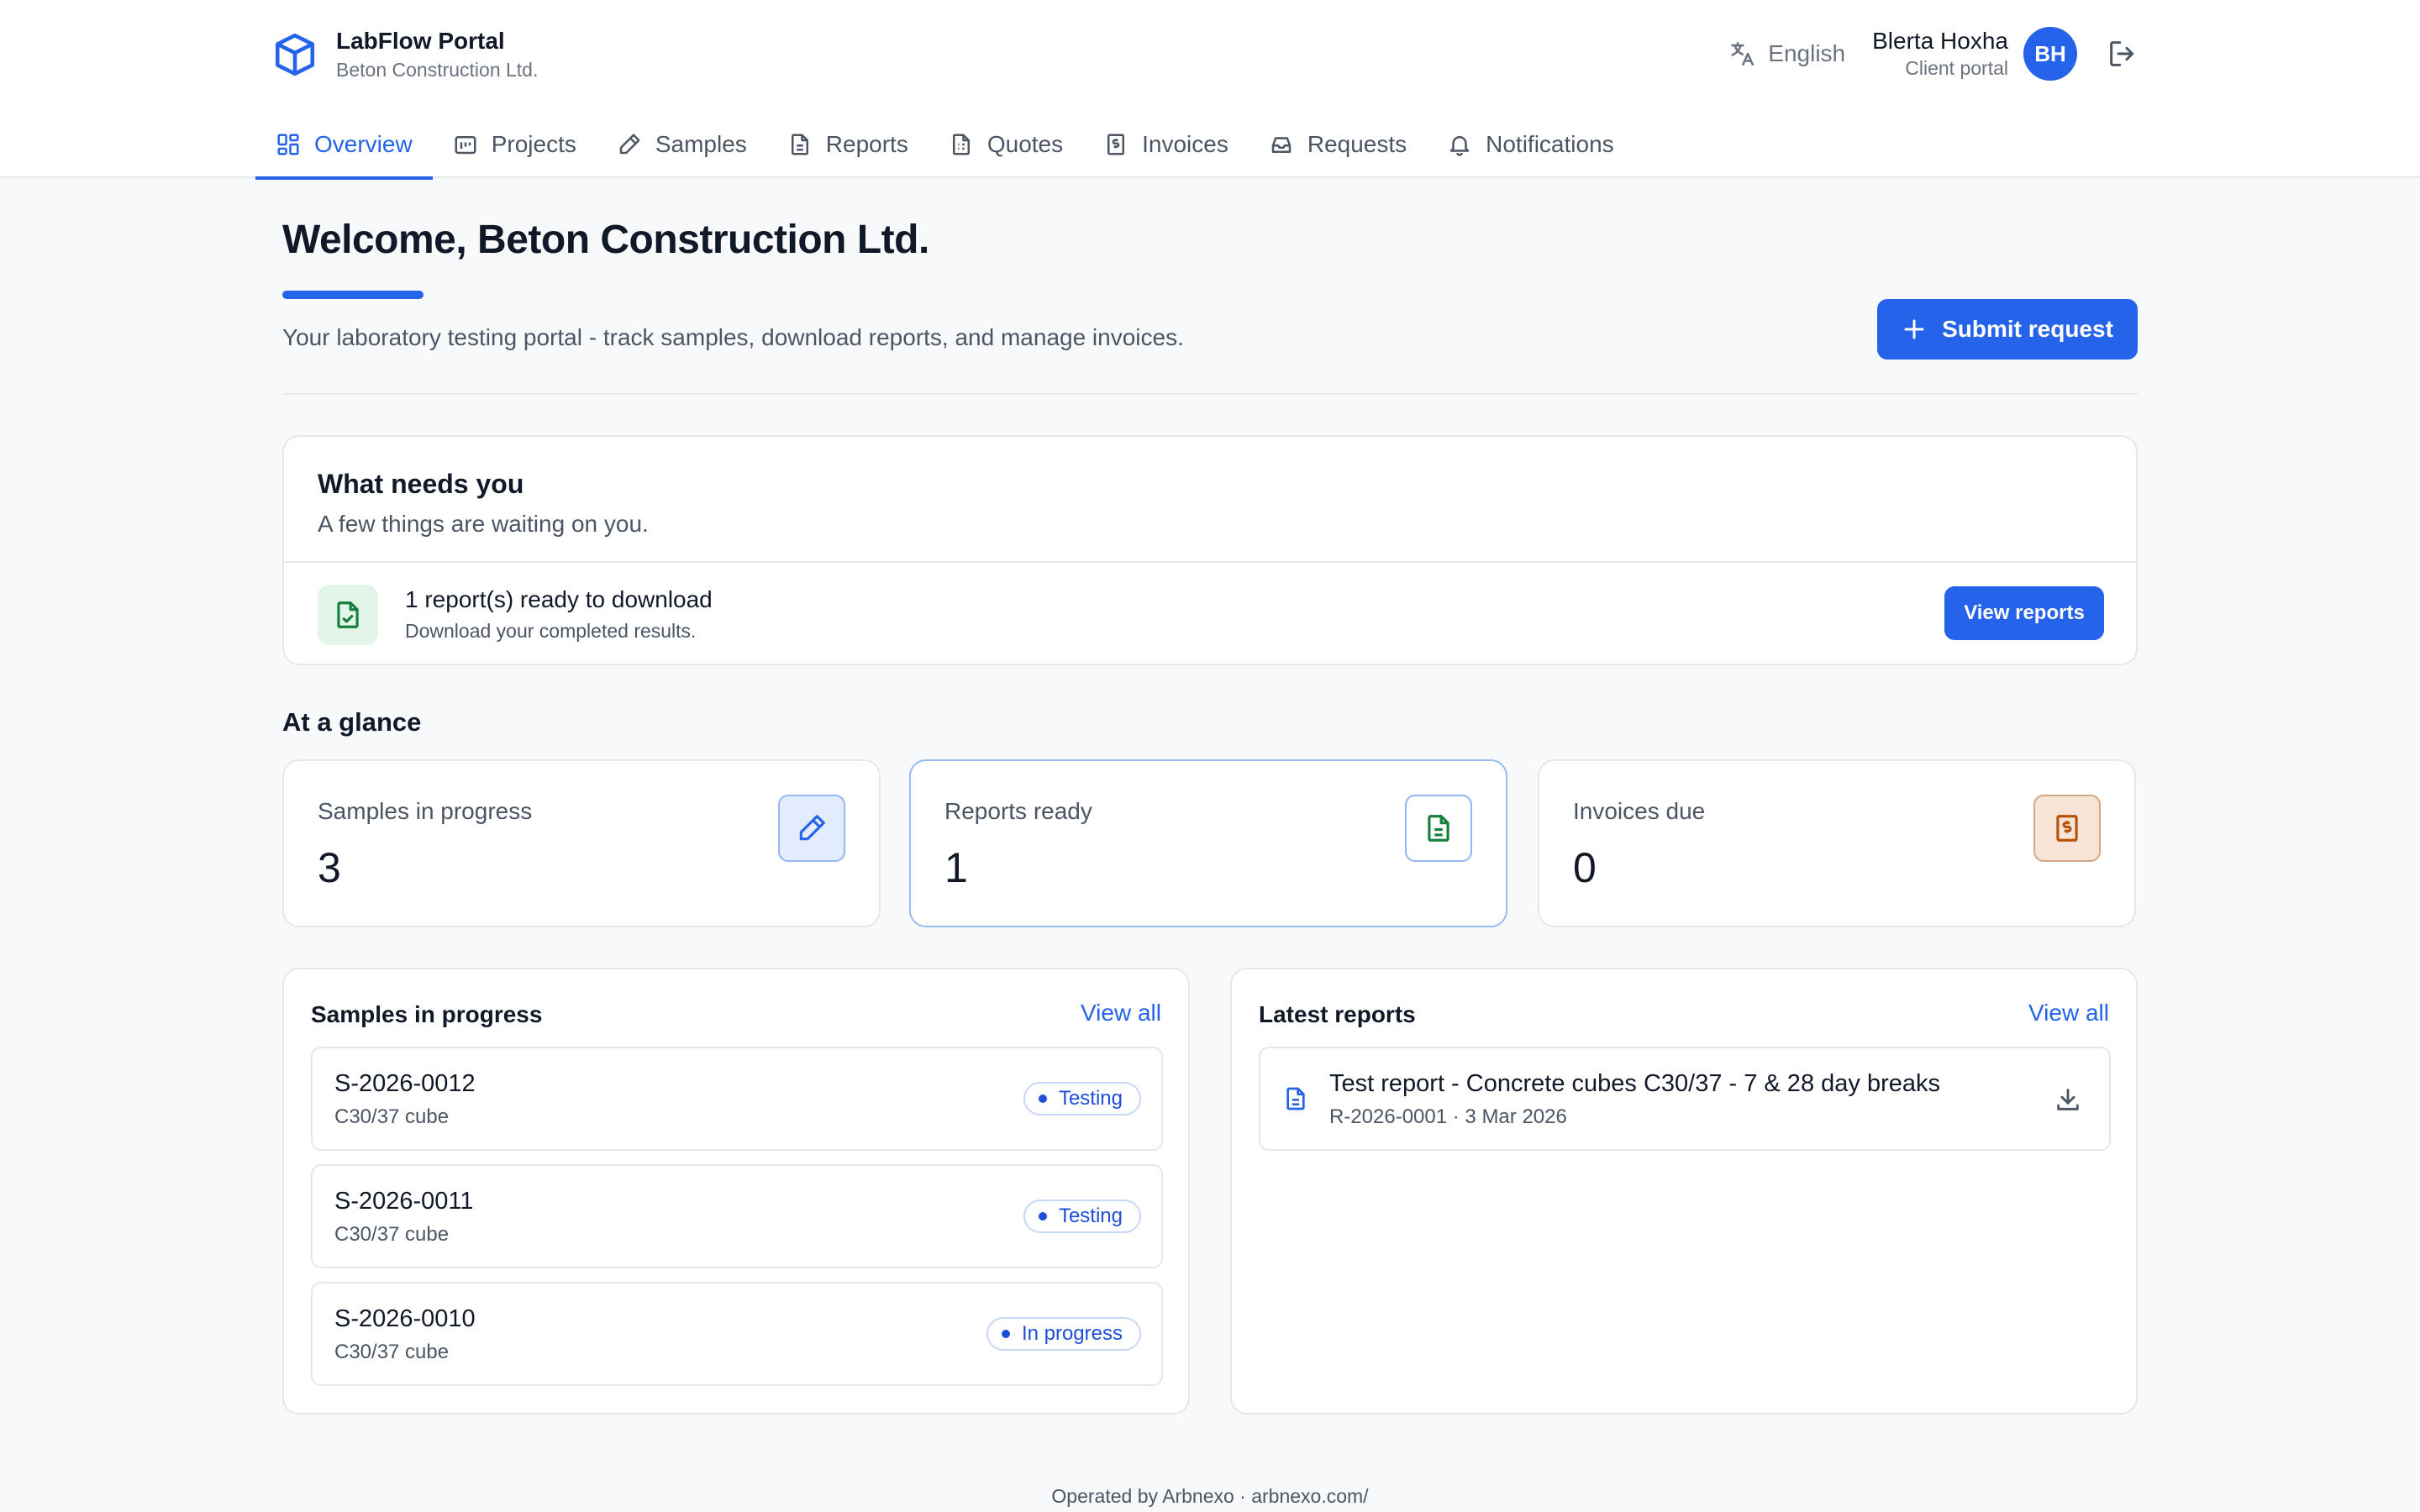 The width and height of the screenshot is (2420, 1512). What do you see at coordinates (353, 295) in the screenshot?
I see `title-underline` at bounding box center [353, 295].